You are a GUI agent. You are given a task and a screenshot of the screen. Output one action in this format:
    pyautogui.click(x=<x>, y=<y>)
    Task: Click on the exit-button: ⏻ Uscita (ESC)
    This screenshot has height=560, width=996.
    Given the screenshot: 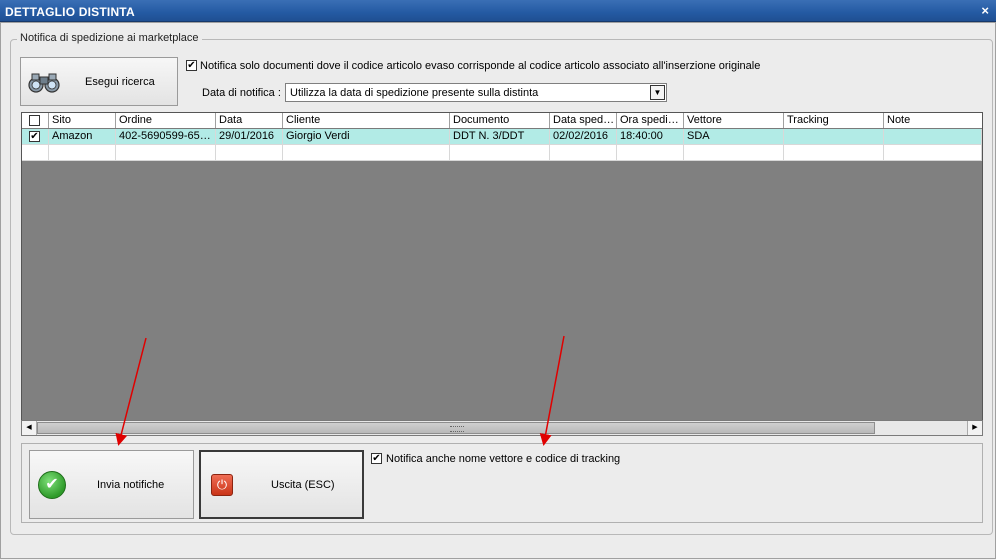 What is the action you would take?
    pyautogui.click(x=281, y=484)
    